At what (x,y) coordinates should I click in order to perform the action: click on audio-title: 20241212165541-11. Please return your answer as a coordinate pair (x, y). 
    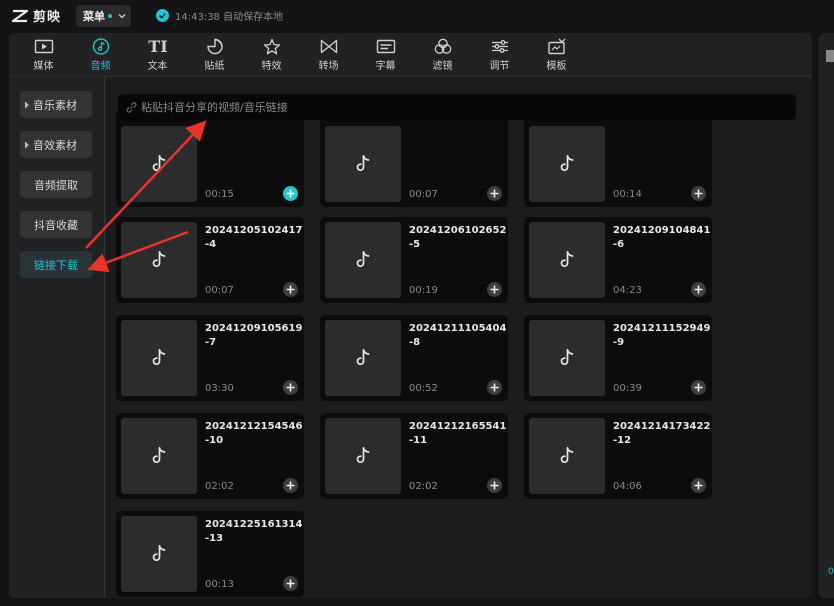
    Looking at the image, I should click on (458, 433).